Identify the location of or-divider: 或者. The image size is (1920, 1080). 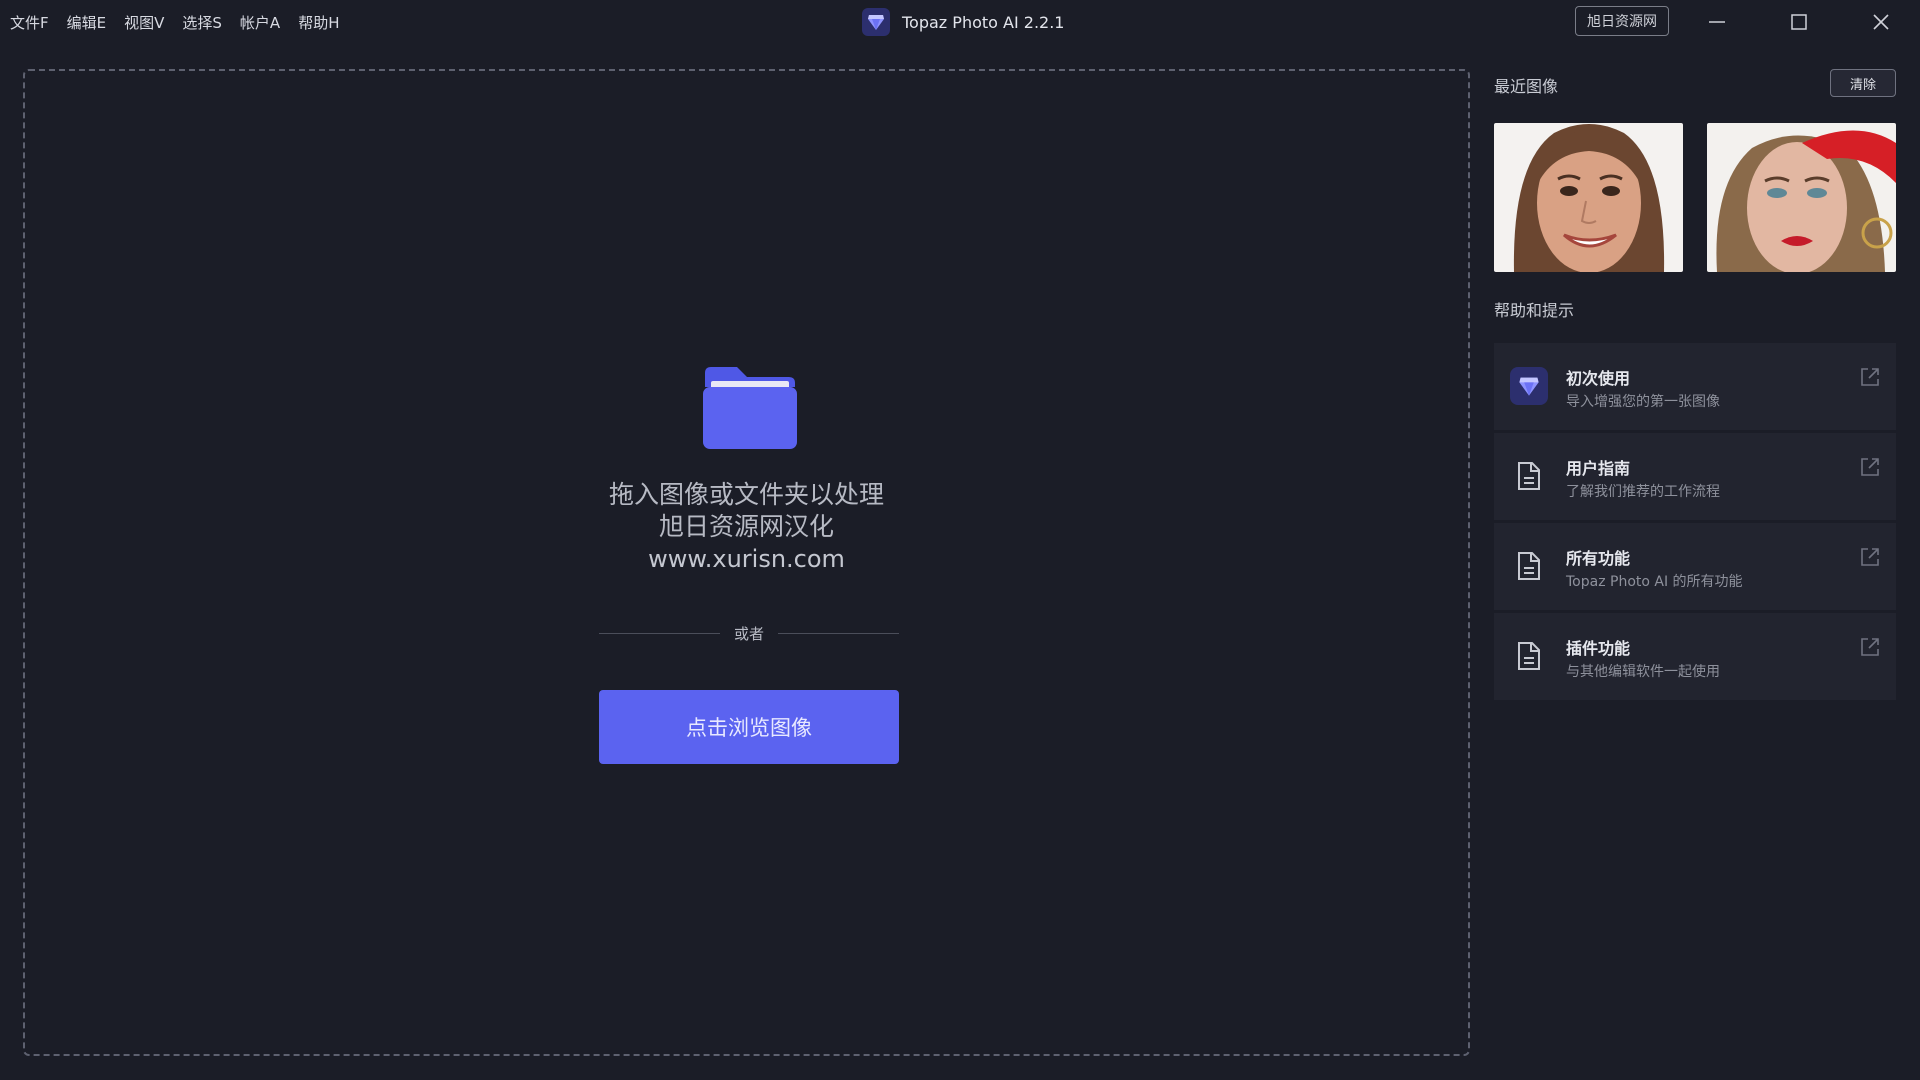
(749, 633).